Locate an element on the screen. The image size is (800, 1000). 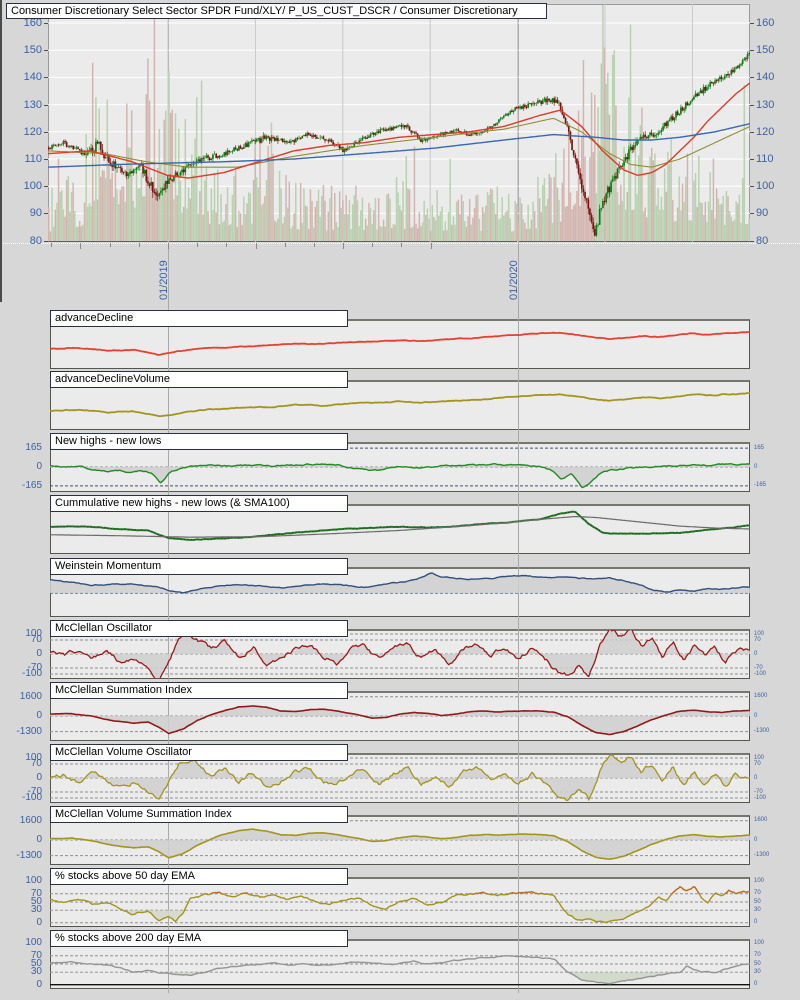
panel-label: McClellan Oscillator is located at coordinates (104, 628).